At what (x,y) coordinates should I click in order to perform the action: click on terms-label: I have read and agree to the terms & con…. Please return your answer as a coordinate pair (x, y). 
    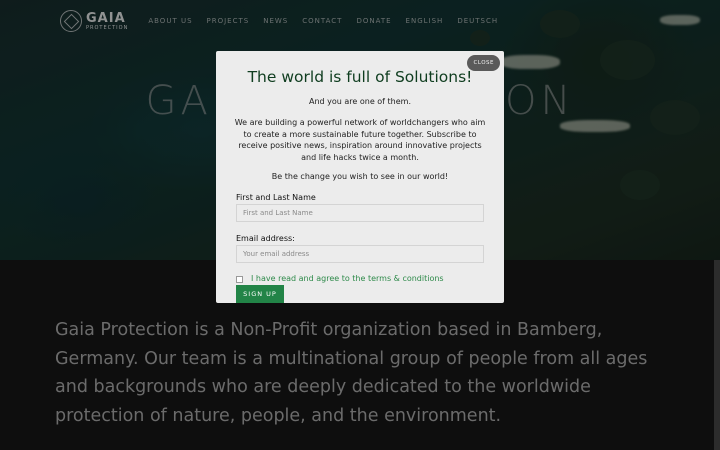
    Looking at the image, I should click on (347, 278).